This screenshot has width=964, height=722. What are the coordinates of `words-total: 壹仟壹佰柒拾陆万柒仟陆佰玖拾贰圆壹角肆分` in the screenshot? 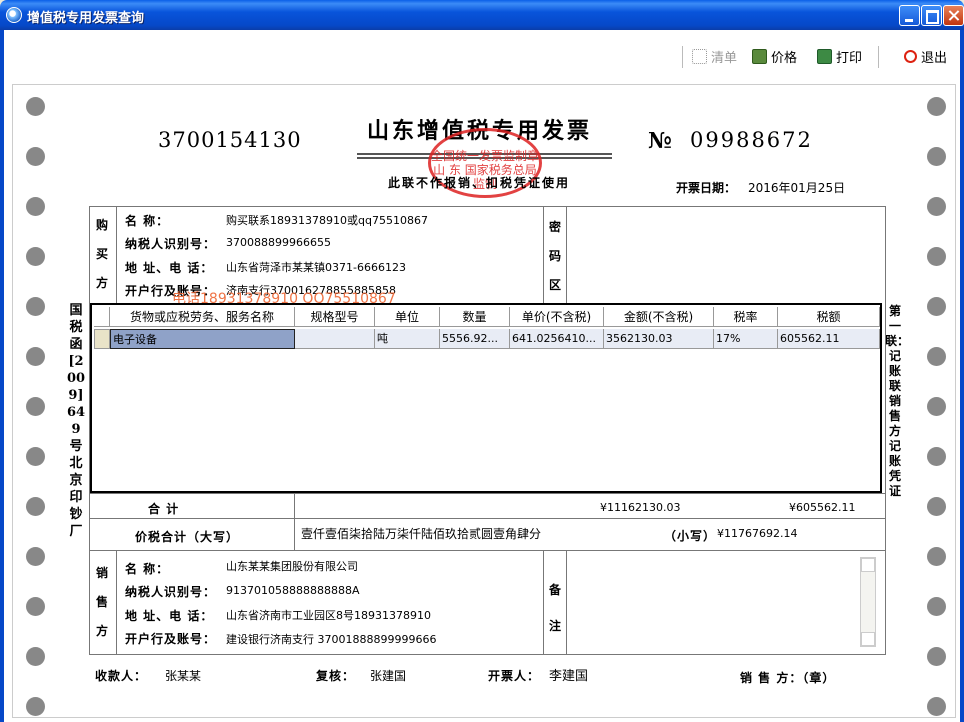 It's located at (421, 534).